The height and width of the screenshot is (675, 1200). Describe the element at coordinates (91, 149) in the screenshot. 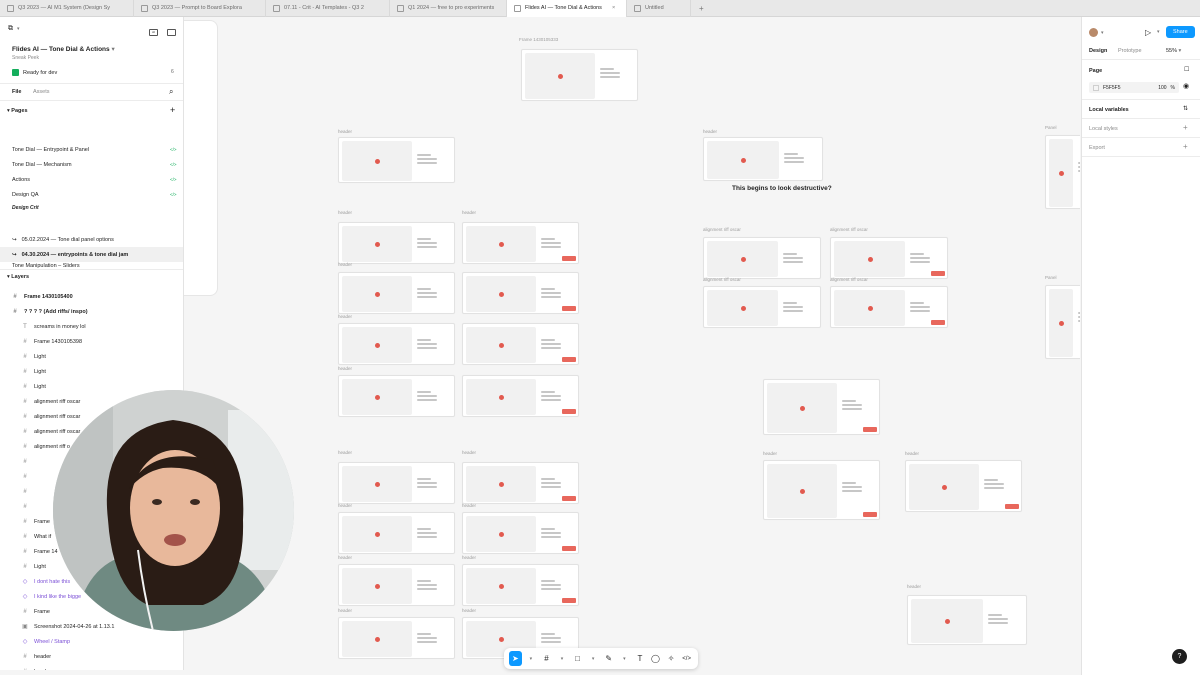

I see `page-item: Tone Dial — Entrypoint & Panel </>` at that location.